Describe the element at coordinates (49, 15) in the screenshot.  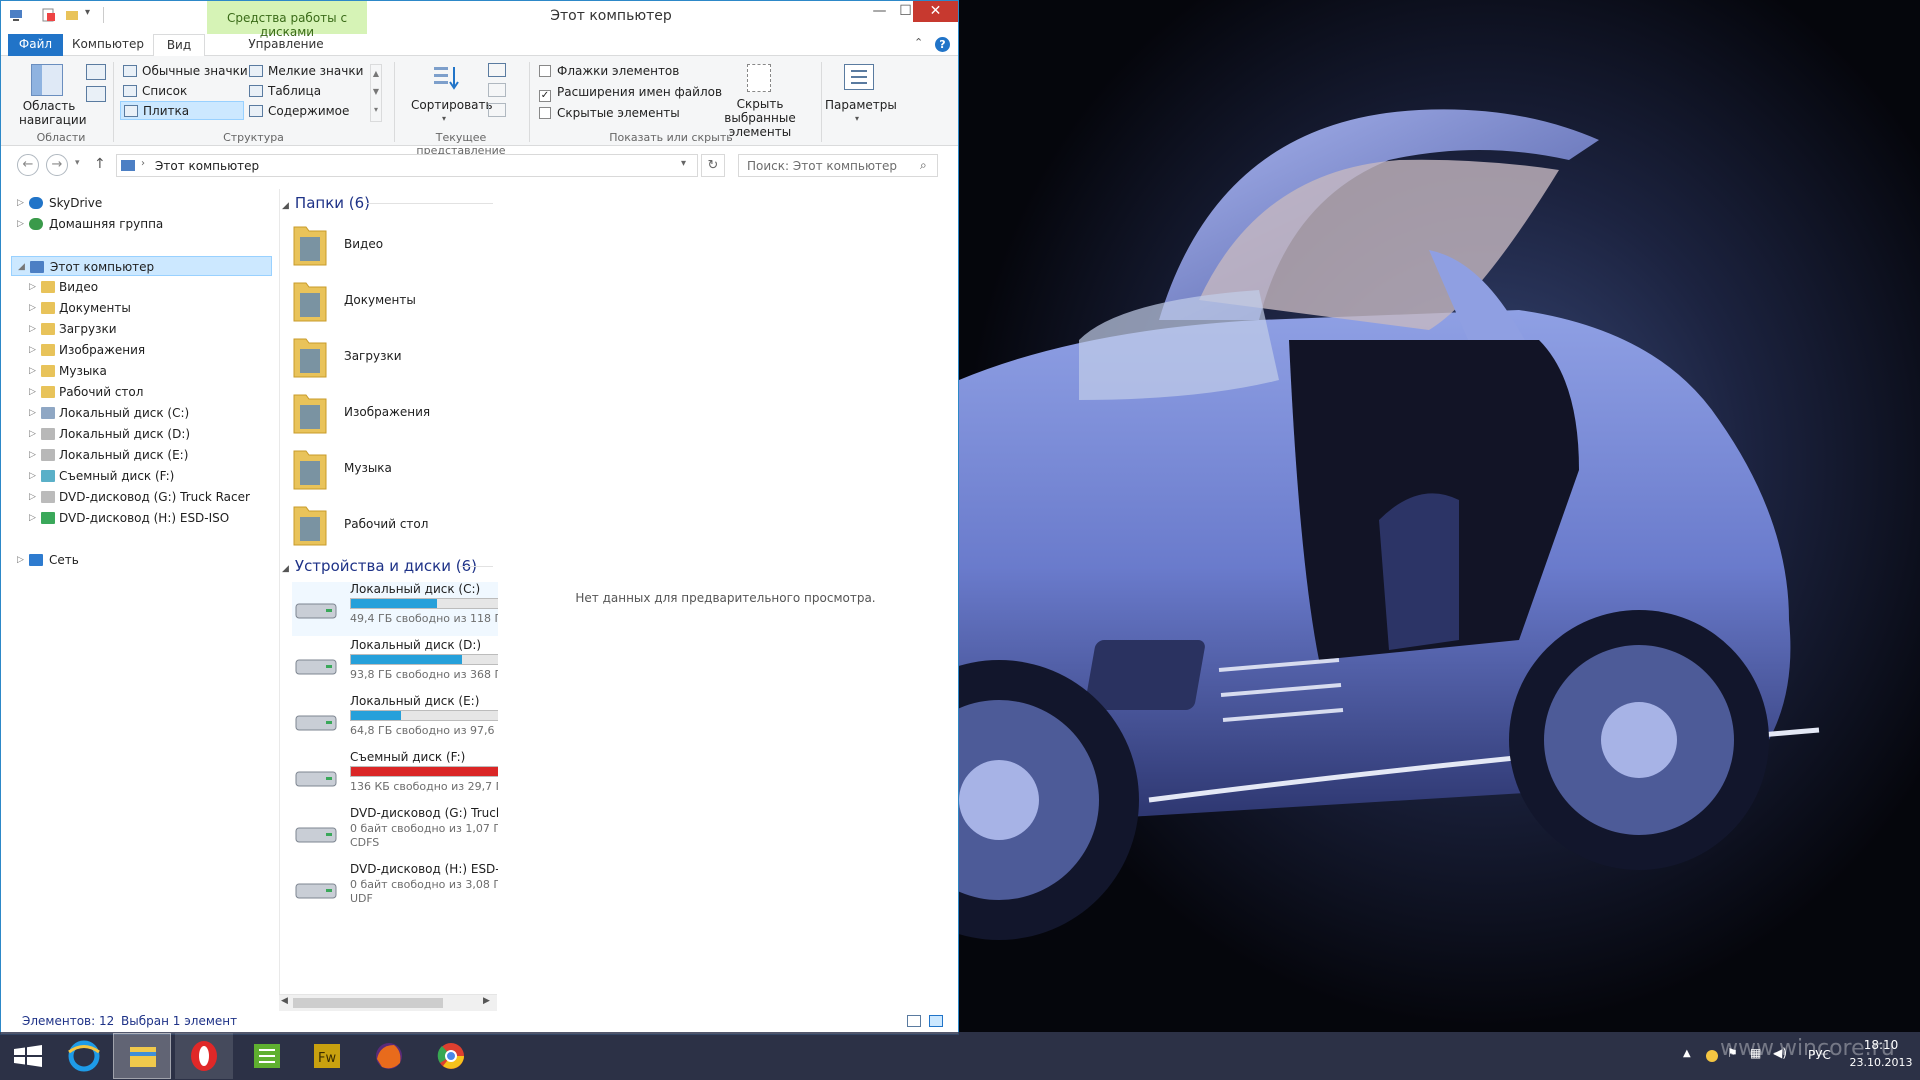
I see `properties-icon` at that location.